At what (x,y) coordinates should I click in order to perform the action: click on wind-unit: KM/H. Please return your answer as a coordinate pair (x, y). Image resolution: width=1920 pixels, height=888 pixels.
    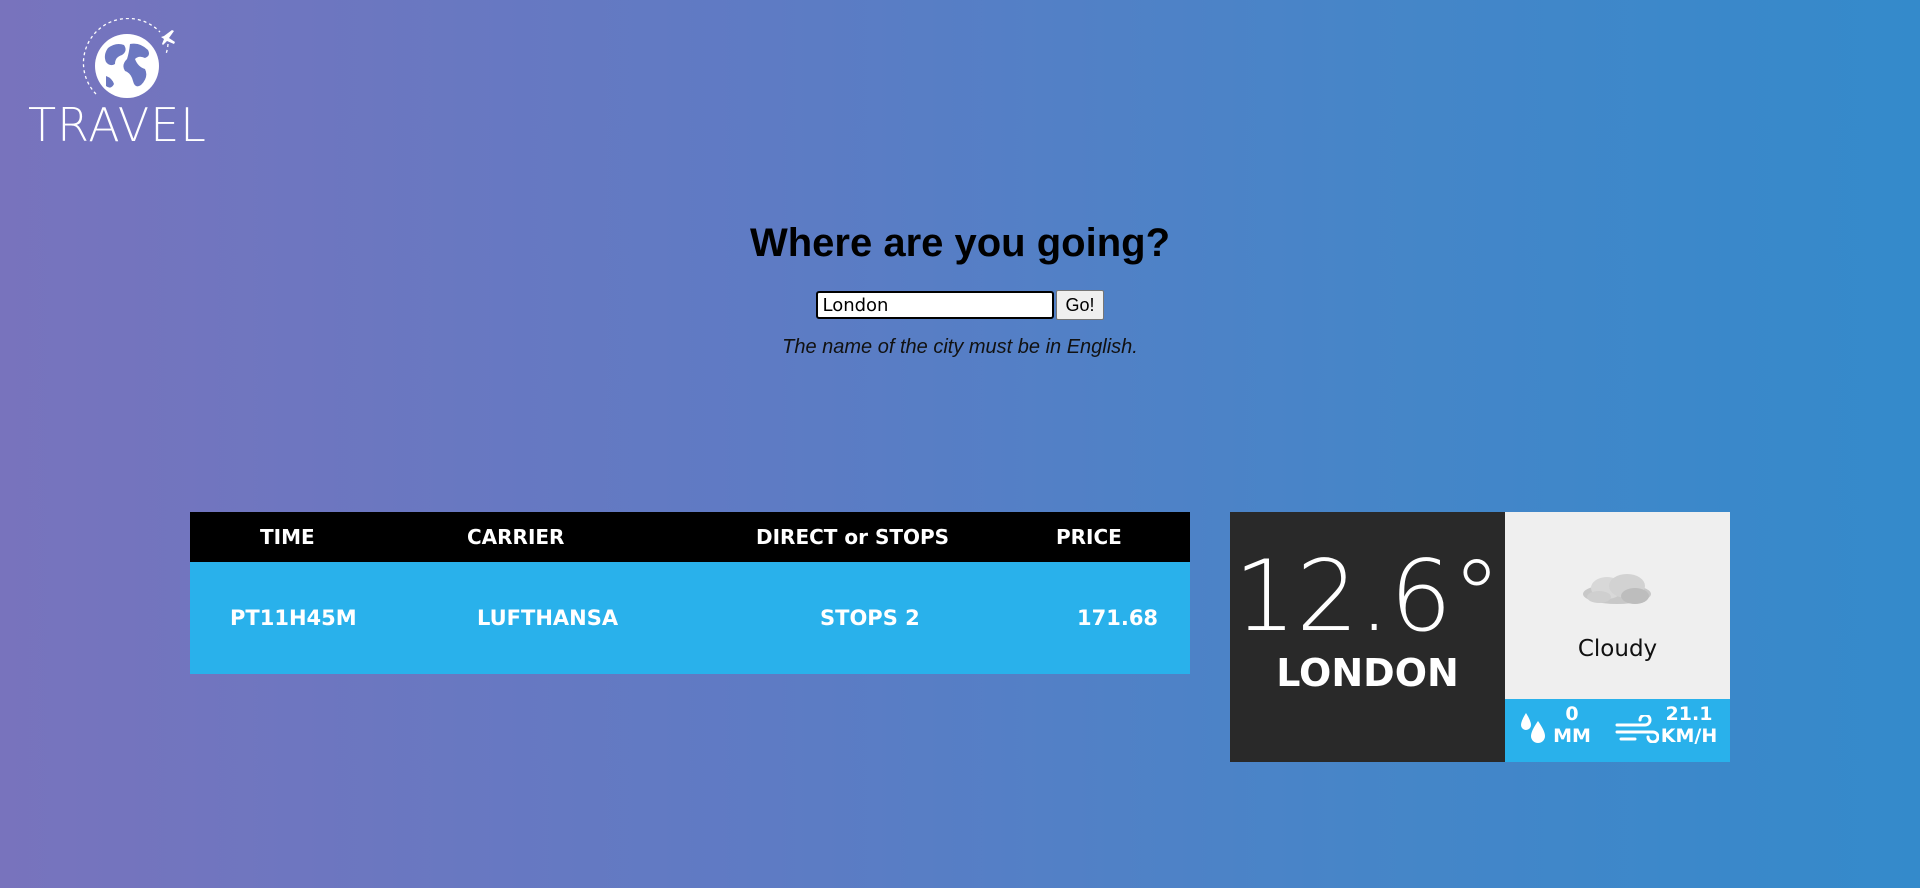
    Looking at the image, I should click on (1689, 736).